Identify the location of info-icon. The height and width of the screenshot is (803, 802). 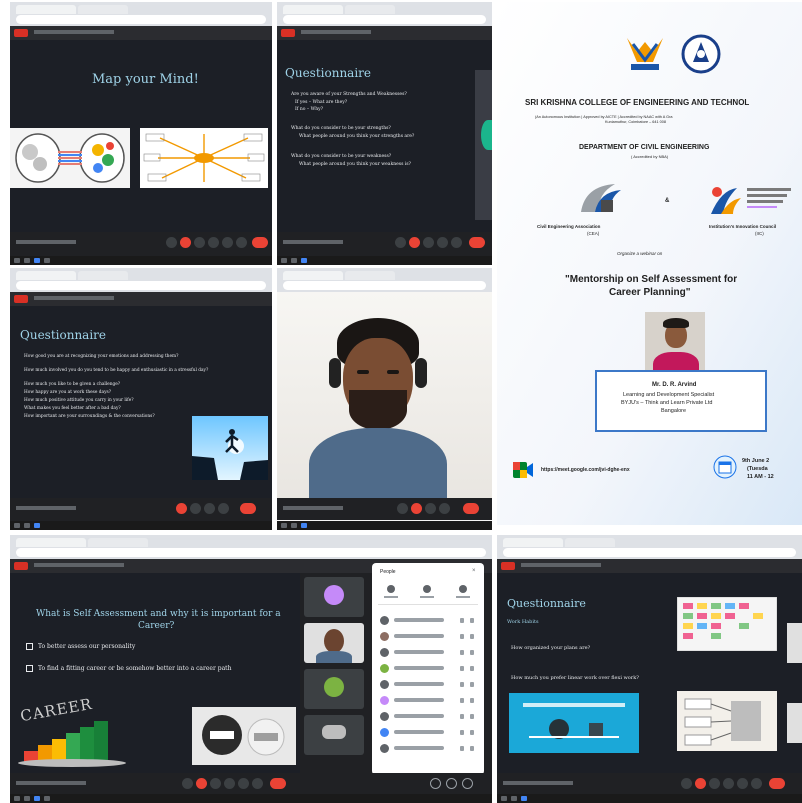
(435, 783).